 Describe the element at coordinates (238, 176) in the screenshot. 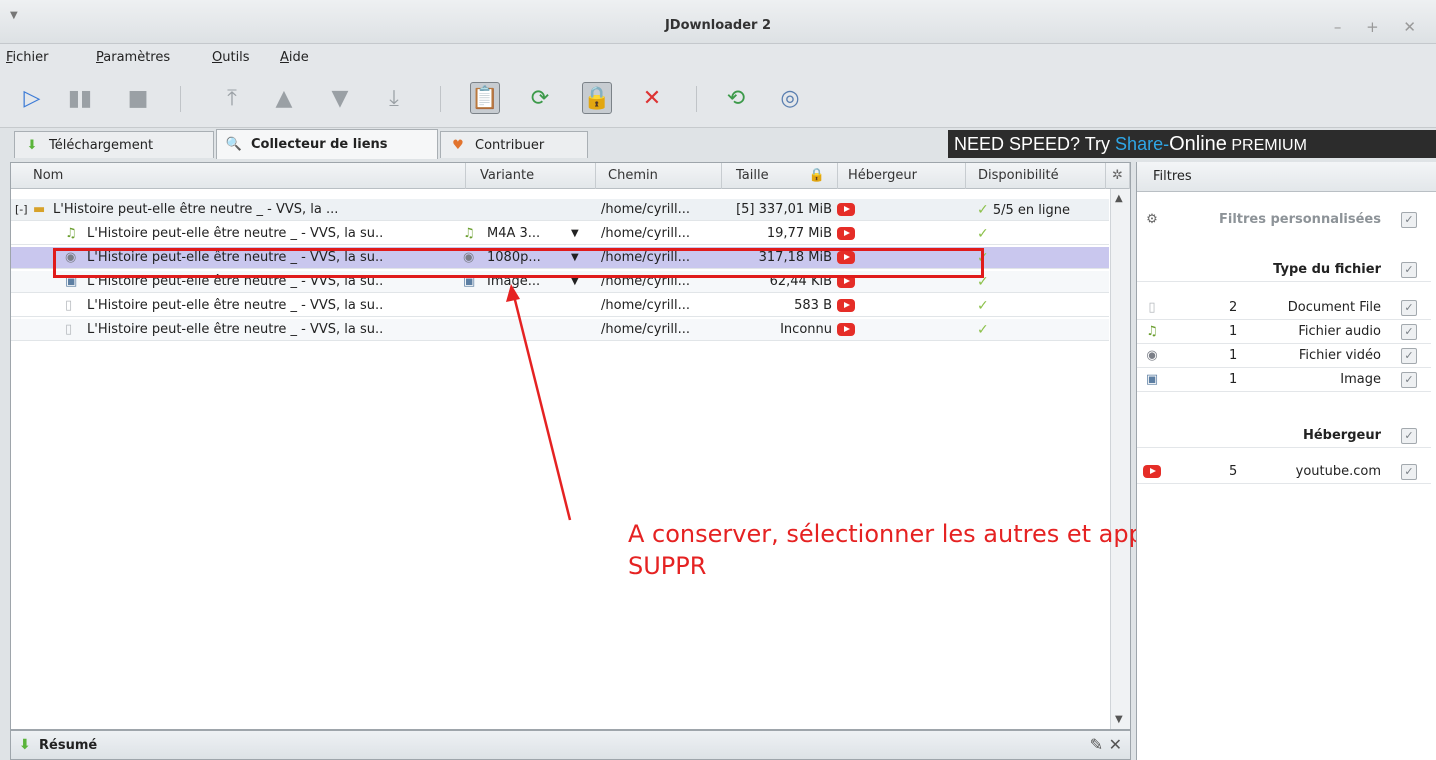

I see `column-nom: Nom` at that location.